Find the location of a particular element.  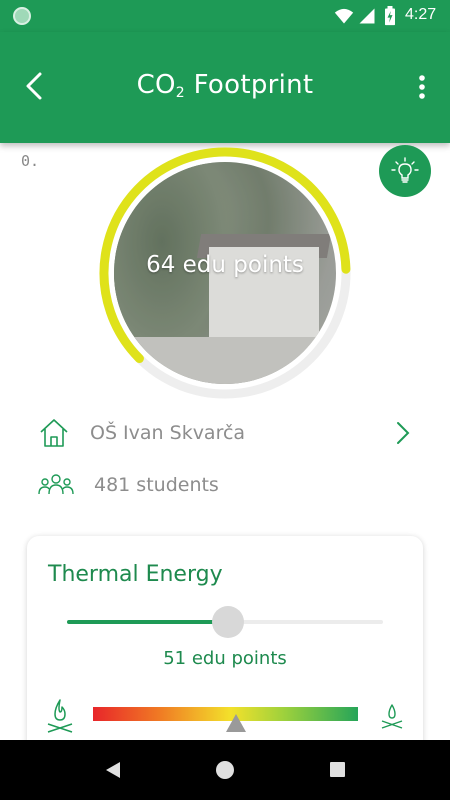

group-icon is located at coordinates (56, 484).